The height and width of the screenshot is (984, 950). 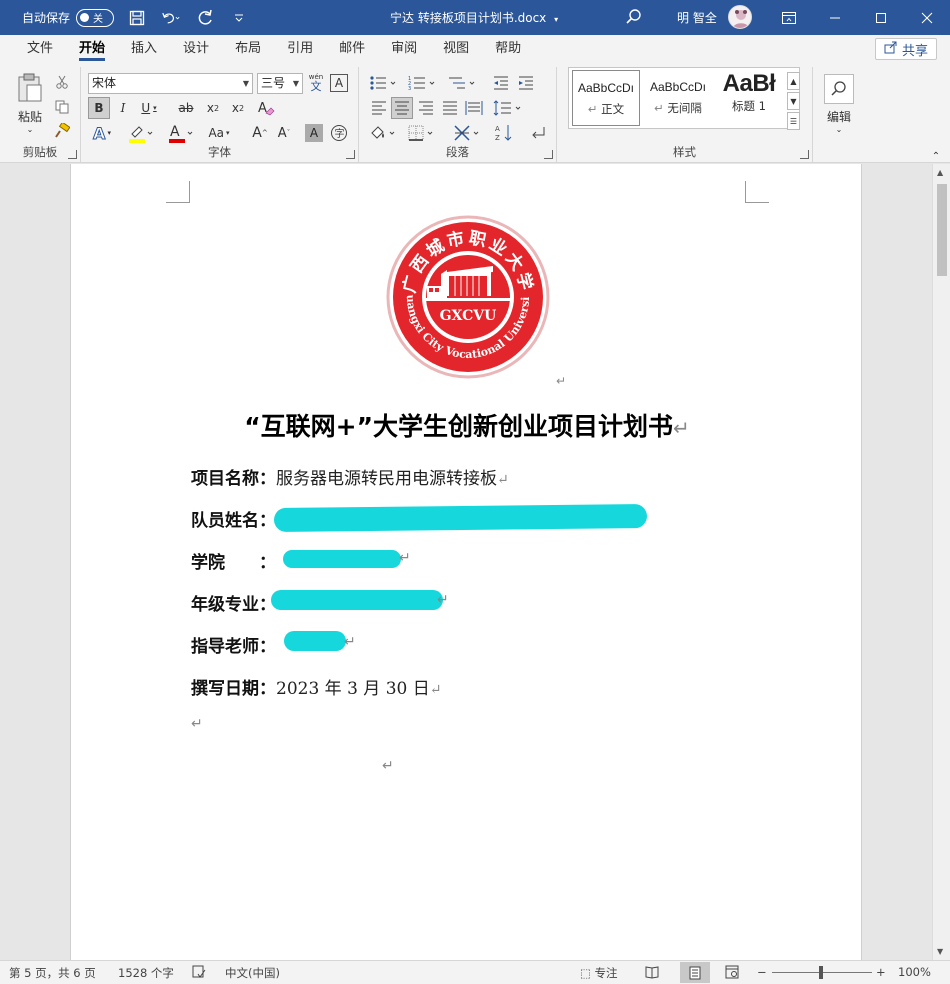 I want to click on superscript-button: x2, so click(x=238, y=108).